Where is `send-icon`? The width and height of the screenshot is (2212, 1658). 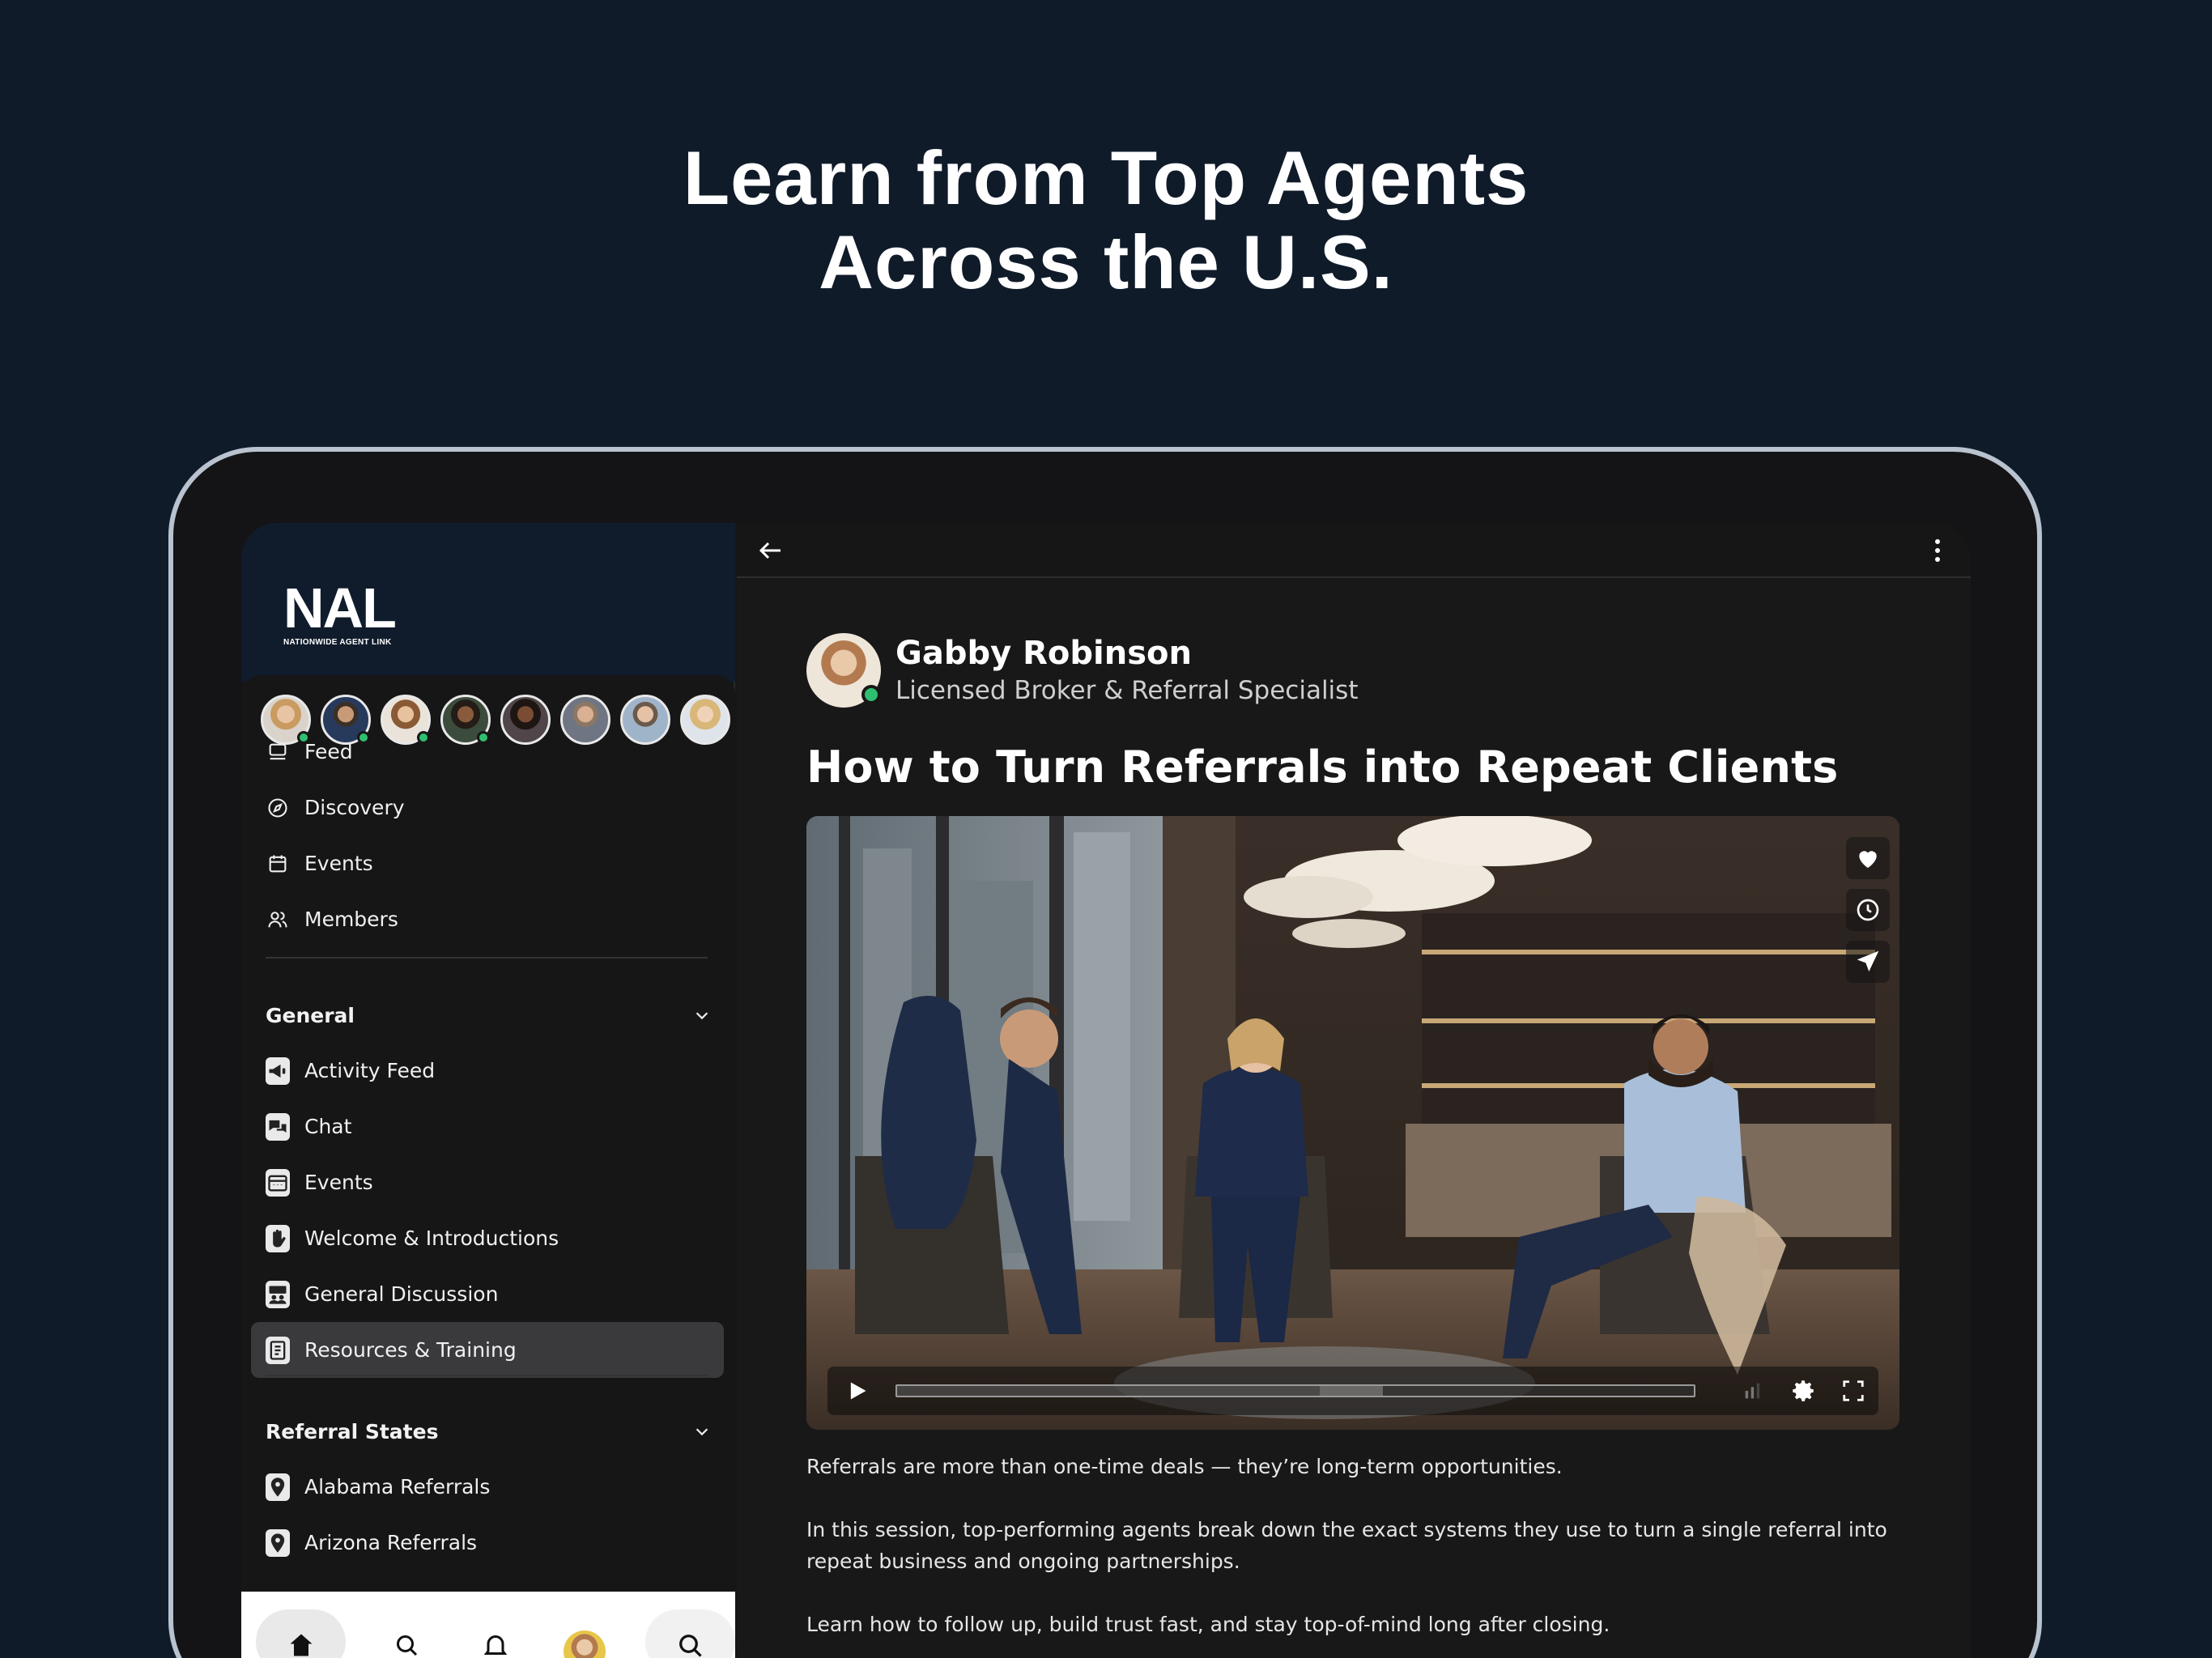
send-icon is located at coordinates (1868, 960).